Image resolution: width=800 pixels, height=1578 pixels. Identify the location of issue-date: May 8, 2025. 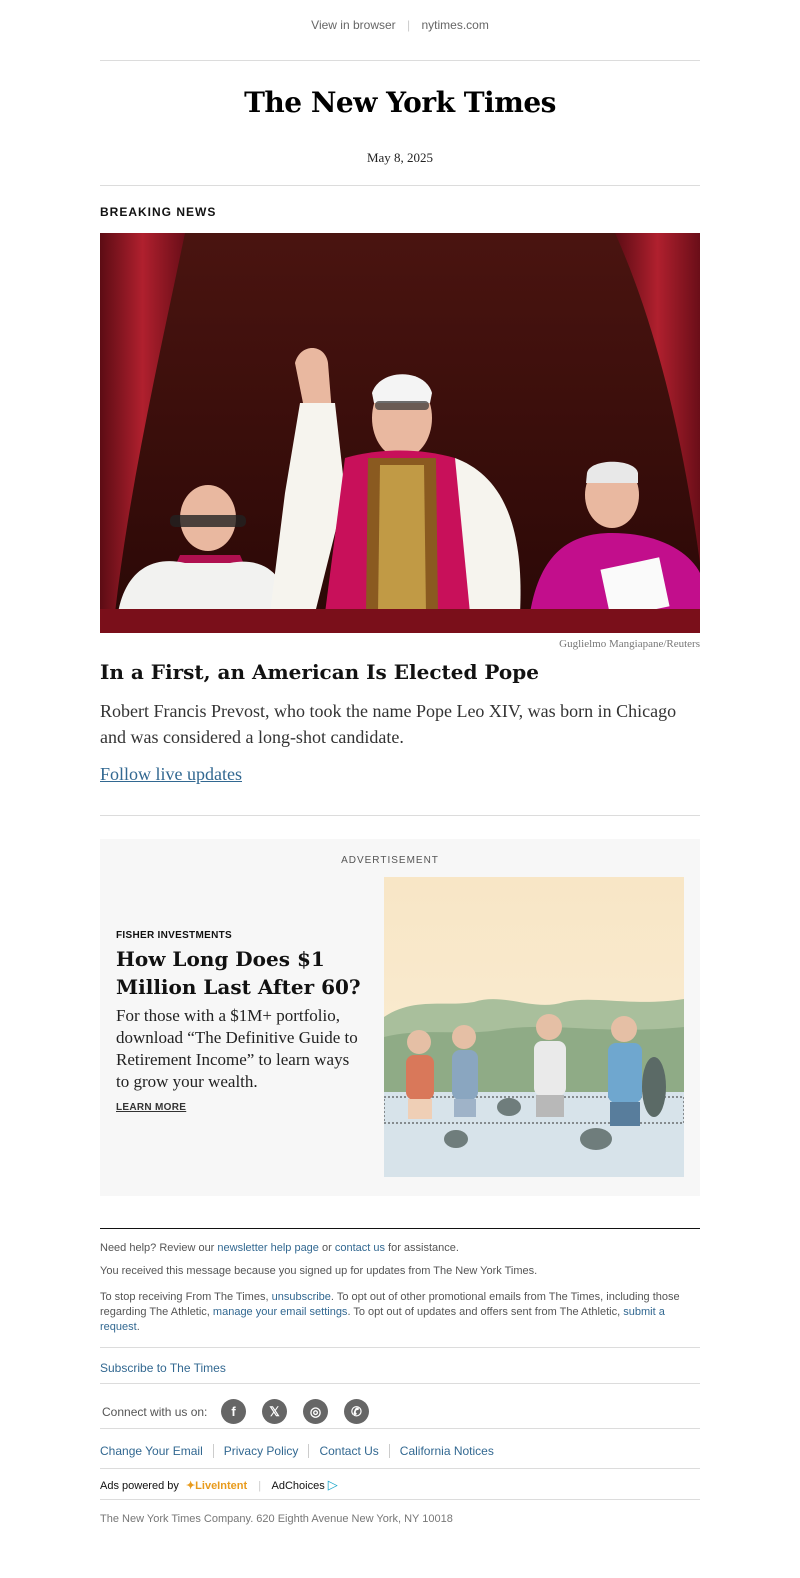
(400, 157).